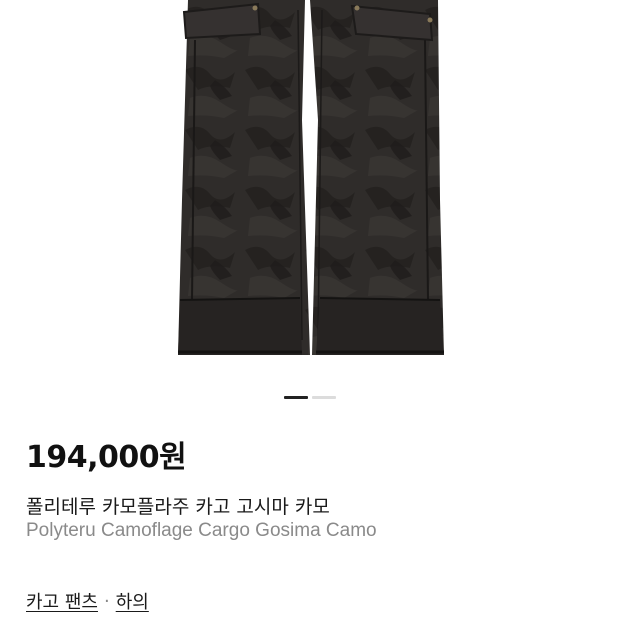  What do you see at coordinates (62, 601) in the screenshot?
I see `breadcrumb-link-cargo-pants: 카고 팬츠` at bounding box center [62, 601].